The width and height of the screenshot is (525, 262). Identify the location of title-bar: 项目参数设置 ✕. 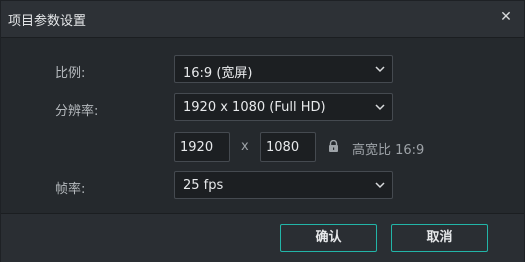
(262, 19).